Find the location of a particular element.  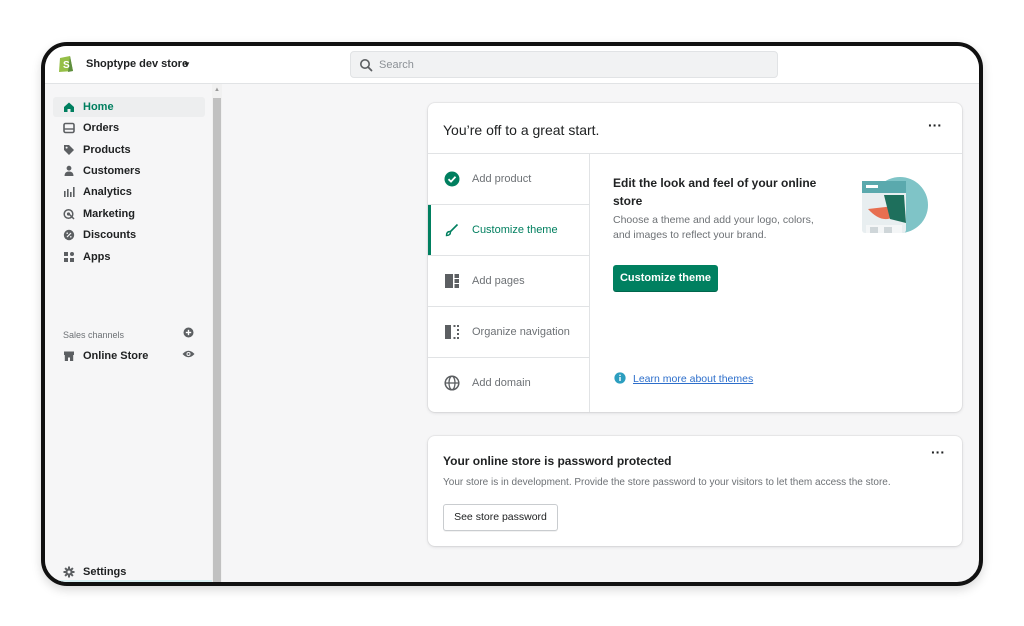

step-organize-navigation: Organize navigation is located at coordinates (508, 332).